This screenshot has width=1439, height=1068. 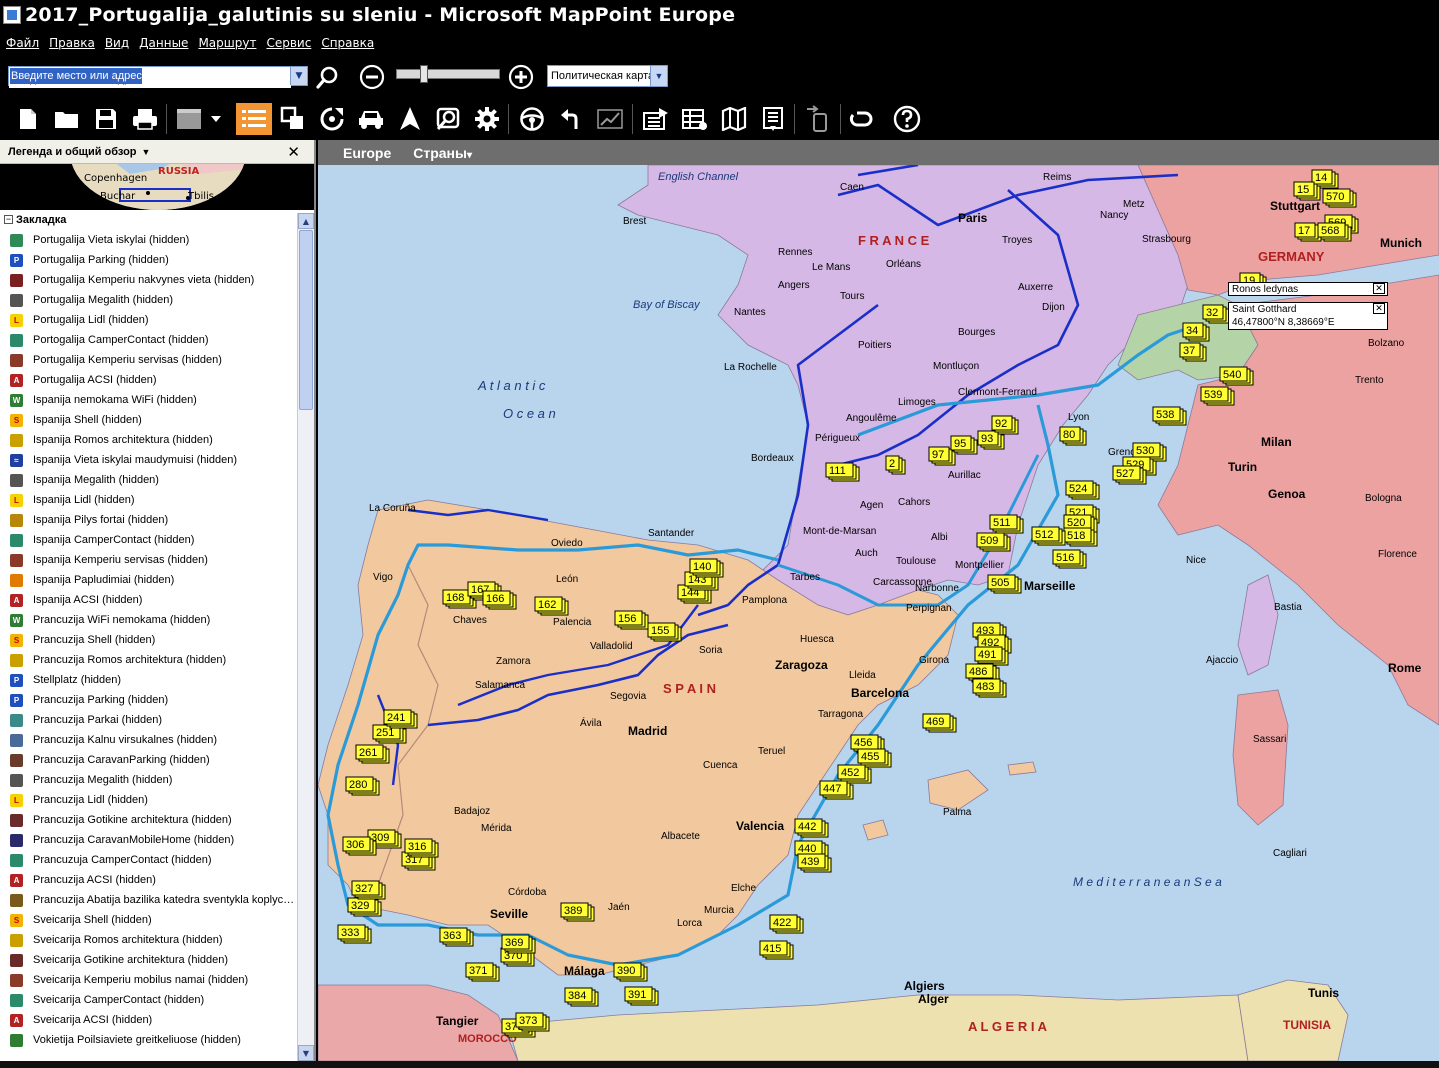 What do you see at coordinates (306, 1053) in the screenshot?
I see `scroll-down-button: ▼` at bounding box center [306, 1053].